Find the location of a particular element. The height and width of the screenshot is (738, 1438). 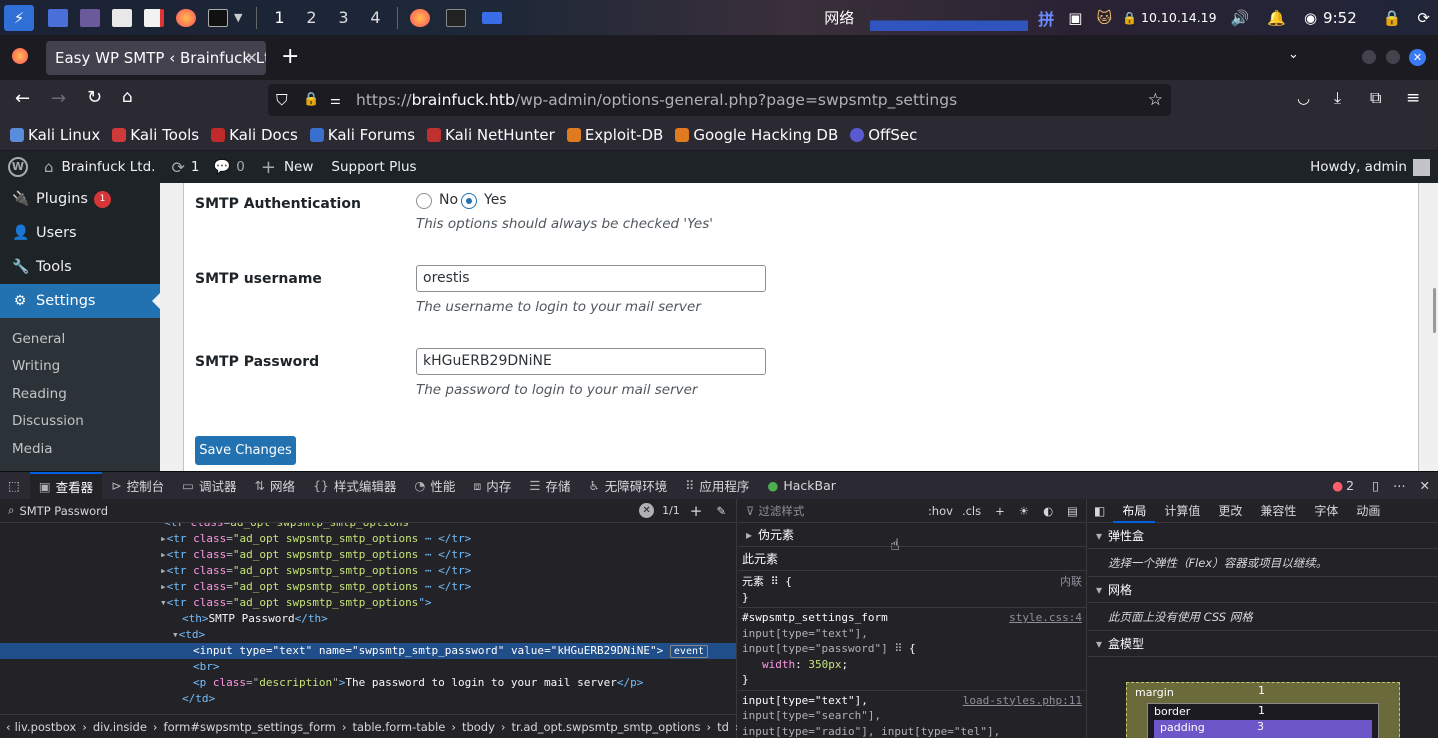

more-options-icon: ⋯ is located at coordinates (1399, 485).